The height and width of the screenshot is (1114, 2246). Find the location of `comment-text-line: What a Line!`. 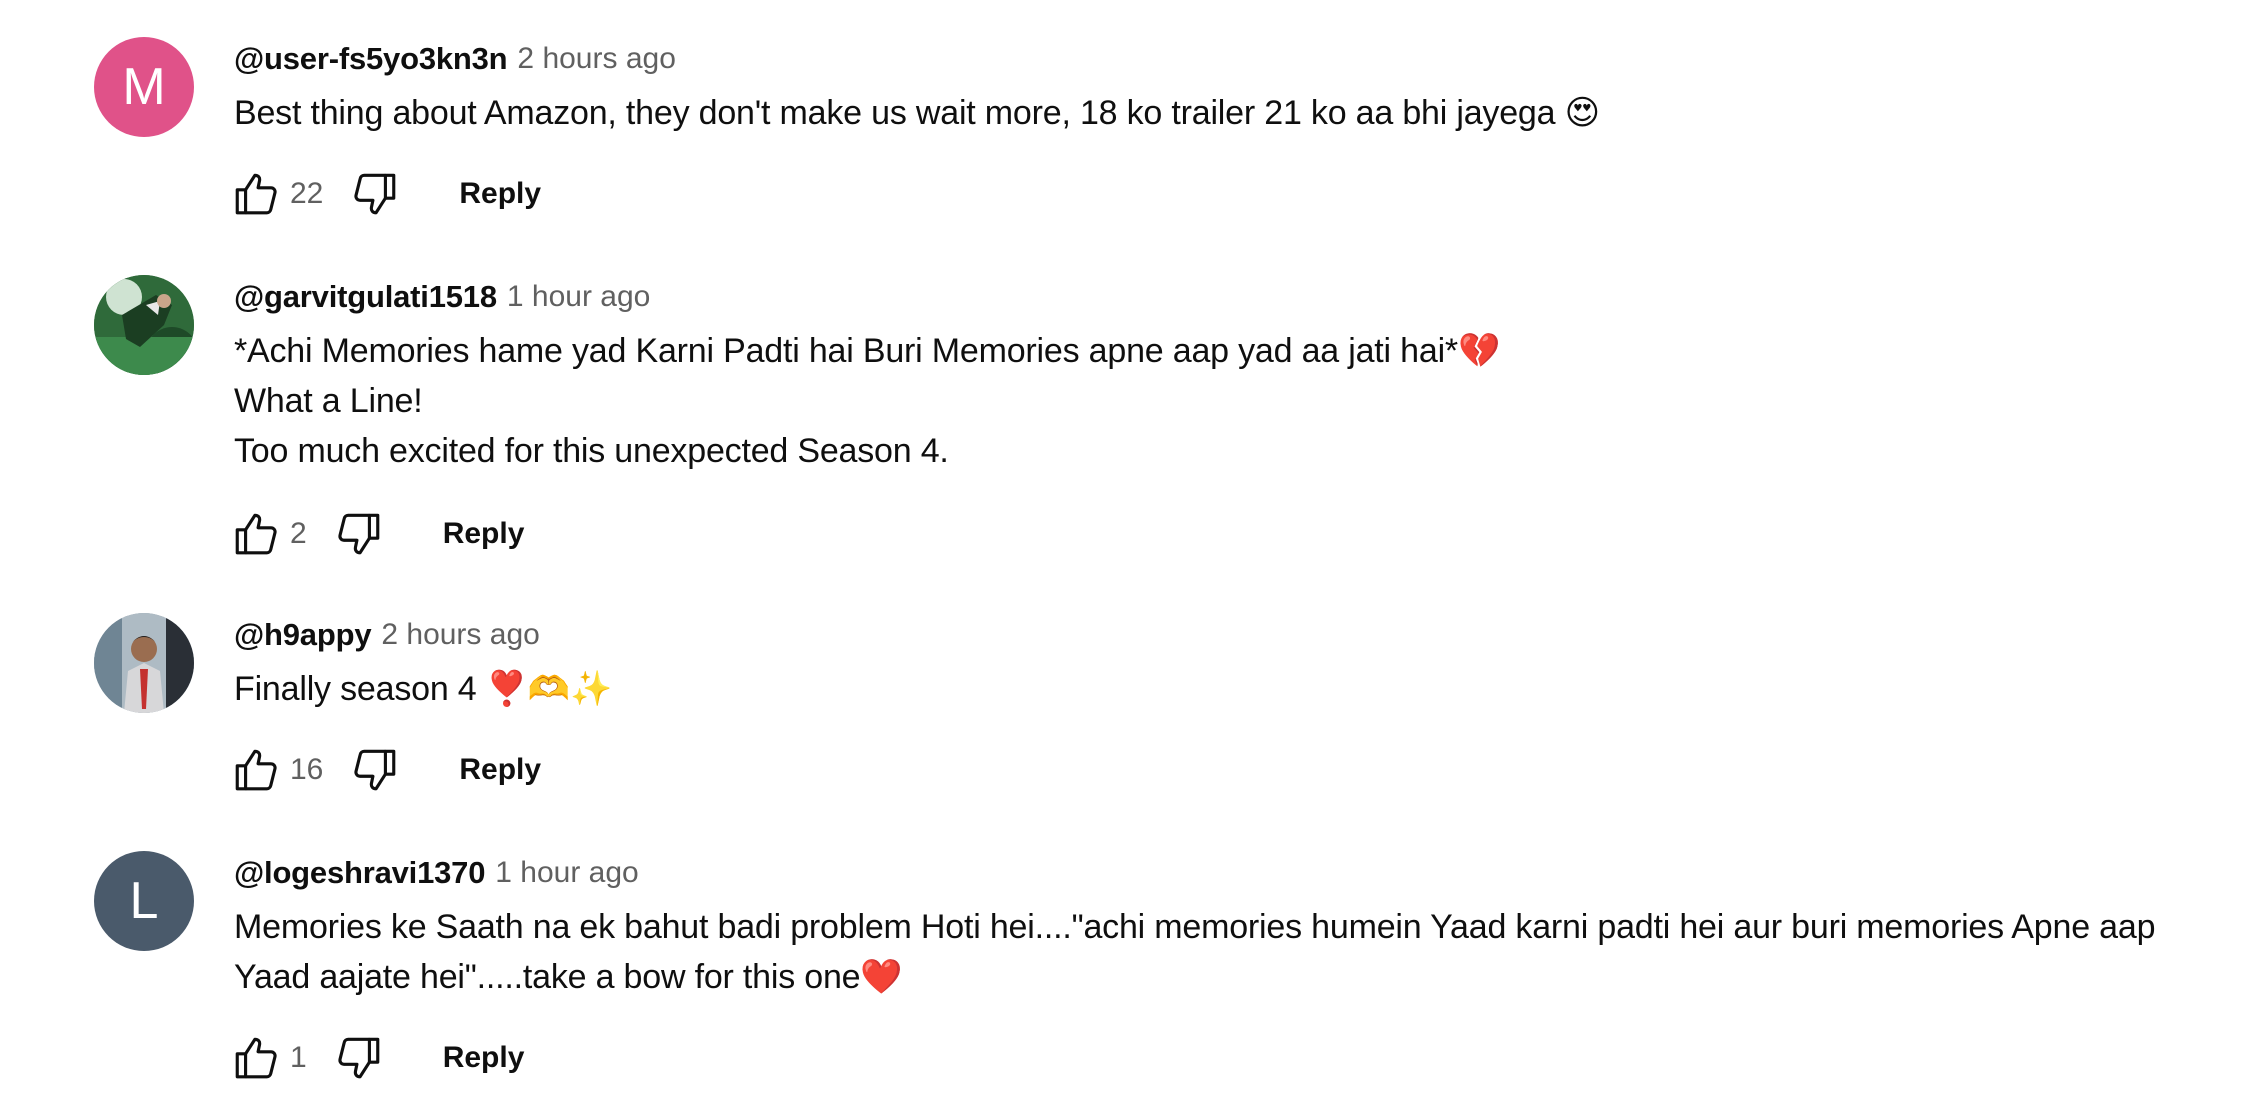

comment-text-line: What a Line! is located at coordinates (328, 401).